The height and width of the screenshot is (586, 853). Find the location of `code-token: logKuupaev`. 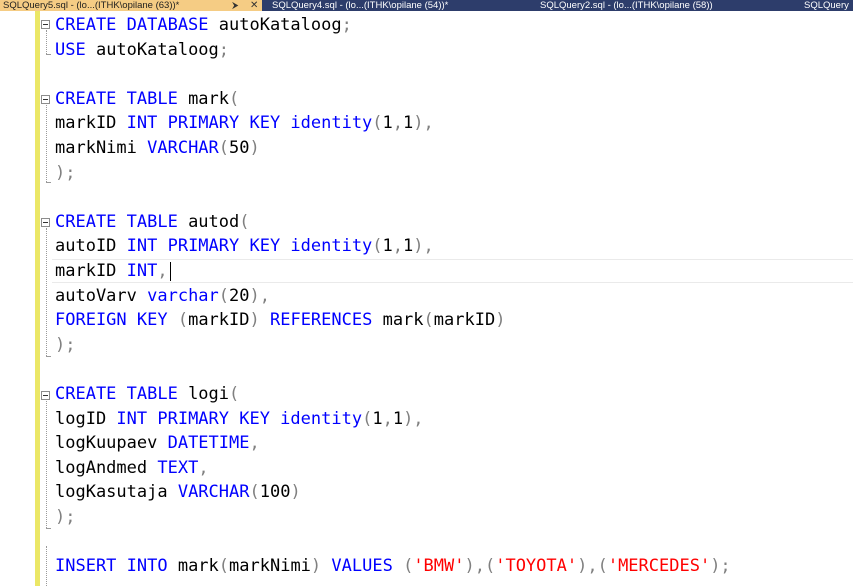

code-token: logKuupaev is located at coordinates (111, 443).